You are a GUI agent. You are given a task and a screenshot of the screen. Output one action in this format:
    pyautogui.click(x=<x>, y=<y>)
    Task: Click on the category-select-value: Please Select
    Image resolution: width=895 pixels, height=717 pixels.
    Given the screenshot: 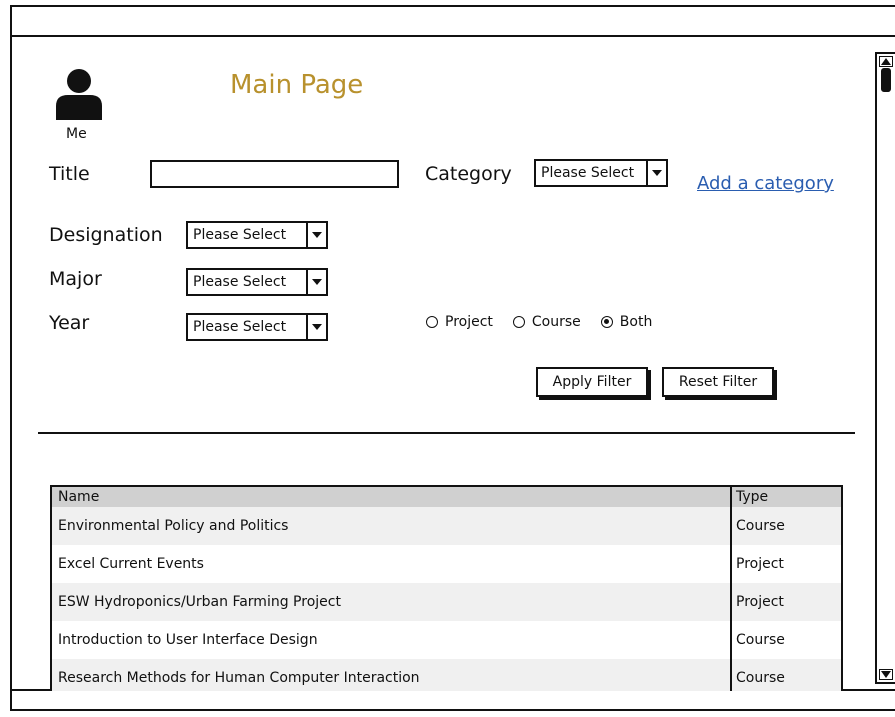 What is the action you would take?
    pyautogui.click(x=588, y=173)
    